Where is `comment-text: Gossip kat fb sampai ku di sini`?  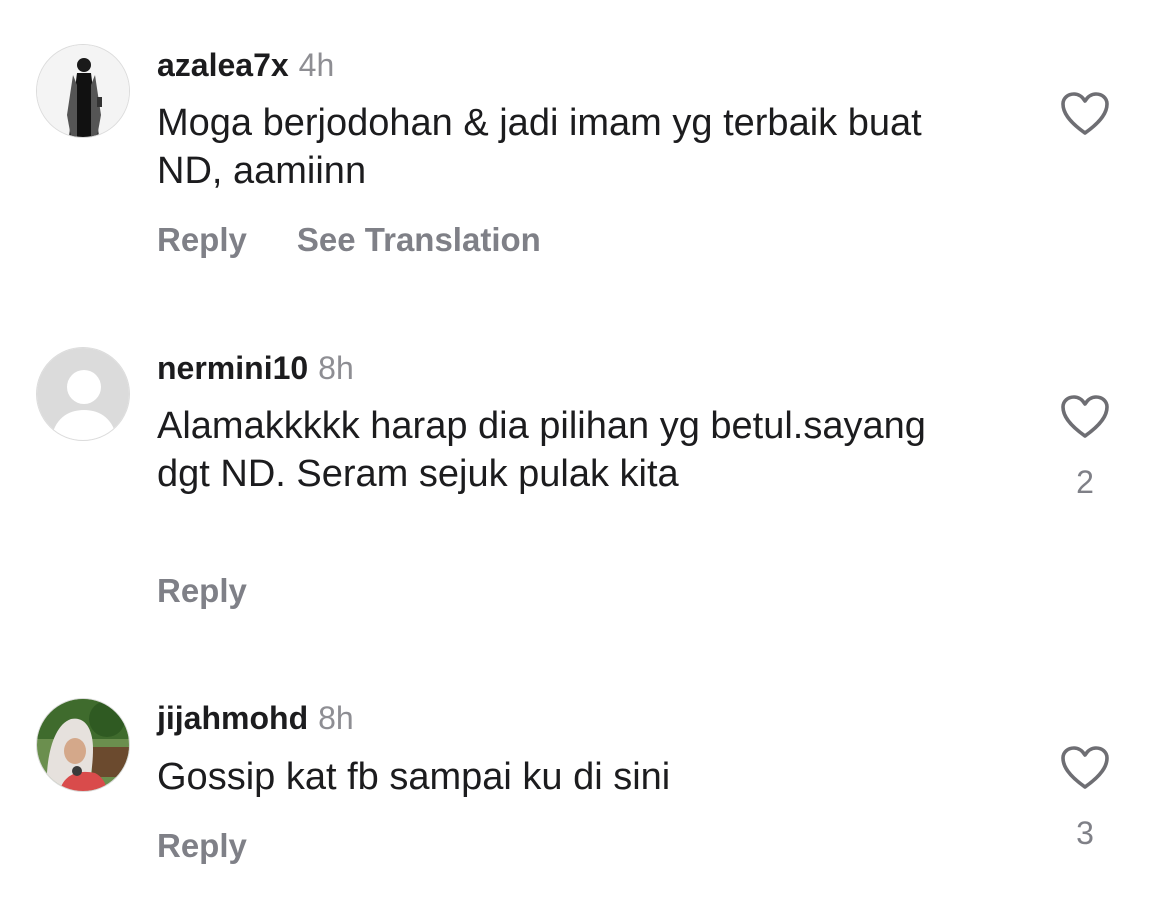
comment-text: Gossip kat fb sampai ku di sini is located at coordinates (414, 777).